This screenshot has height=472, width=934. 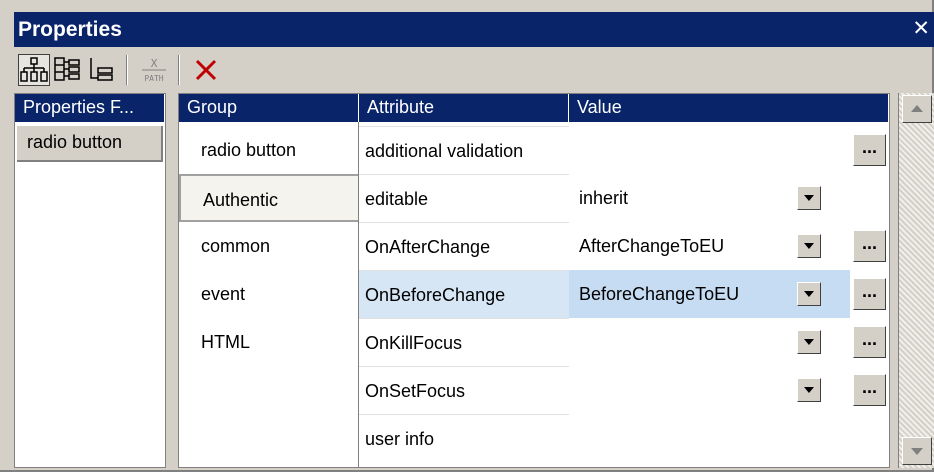 What do you see at coordinates (68, 70) in the screenshot?
I see `expand-tree-icon` at bounding box center [68, 70].